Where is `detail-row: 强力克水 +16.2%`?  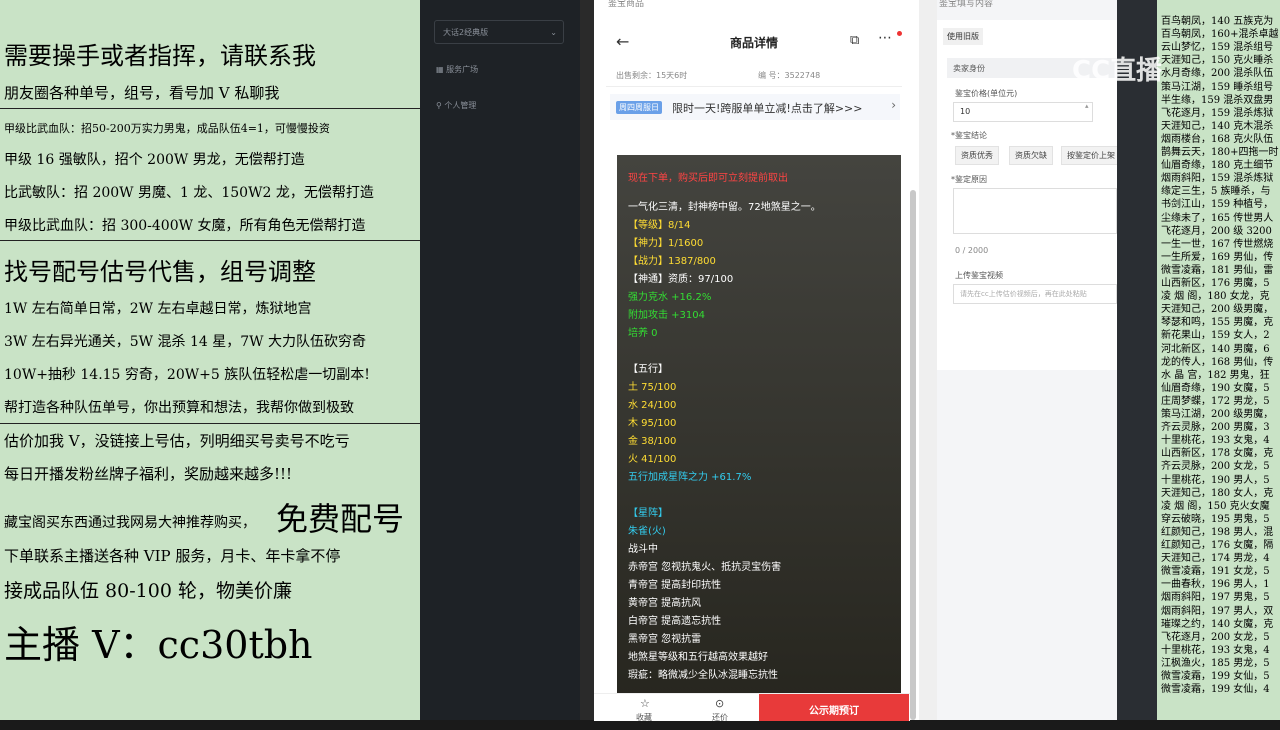
detail-row: 强力克水 +16.2% is located at coordinates (670, 297).